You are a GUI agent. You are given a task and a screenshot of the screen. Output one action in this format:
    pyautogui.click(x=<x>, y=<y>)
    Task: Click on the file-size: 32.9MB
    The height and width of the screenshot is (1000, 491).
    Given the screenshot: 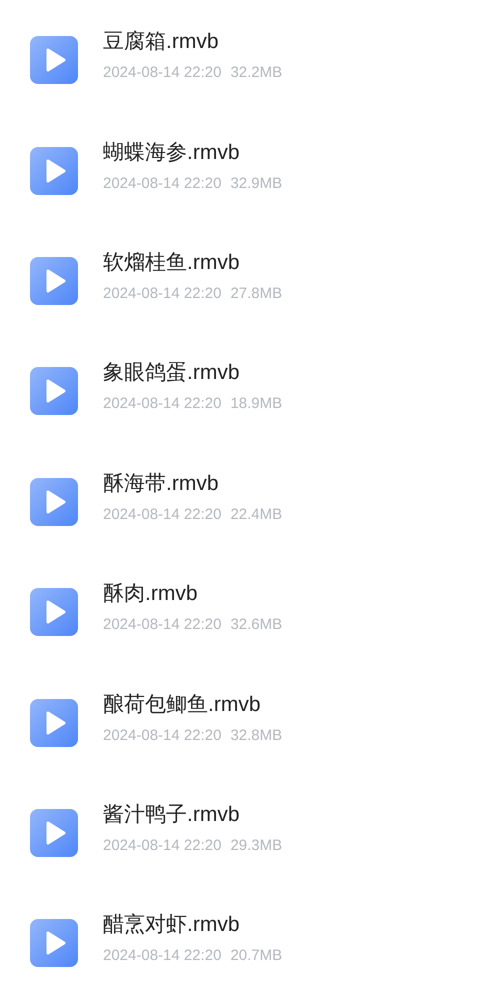 What is the action you would take?
    pyautogui.click(x=256, y=184)
    